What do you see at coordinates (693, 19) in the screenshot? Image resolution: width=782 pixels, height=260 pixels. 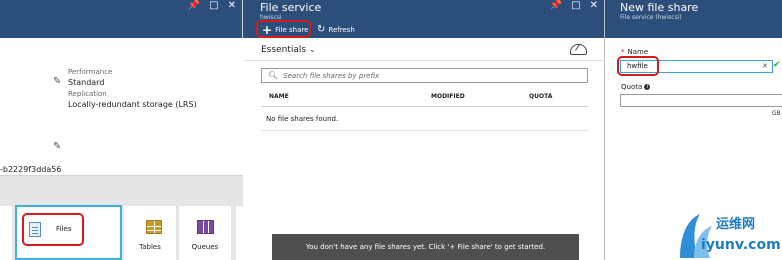 I see `blade3-header: New file share File service (hwiscsi)` at bounding box center [693, 19].